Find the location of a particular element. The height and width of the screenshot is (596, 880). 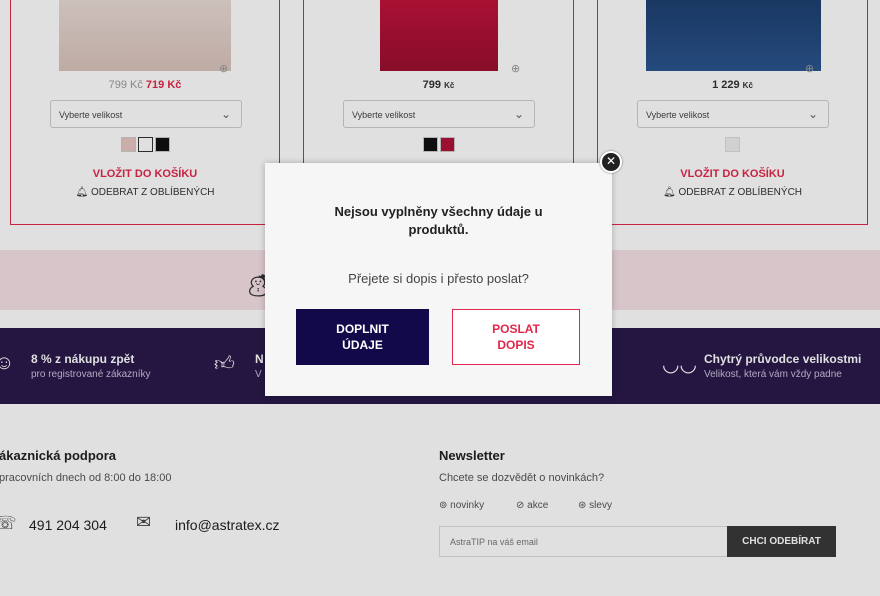

close-icon: ✕ is located at coordinates (611, 162).